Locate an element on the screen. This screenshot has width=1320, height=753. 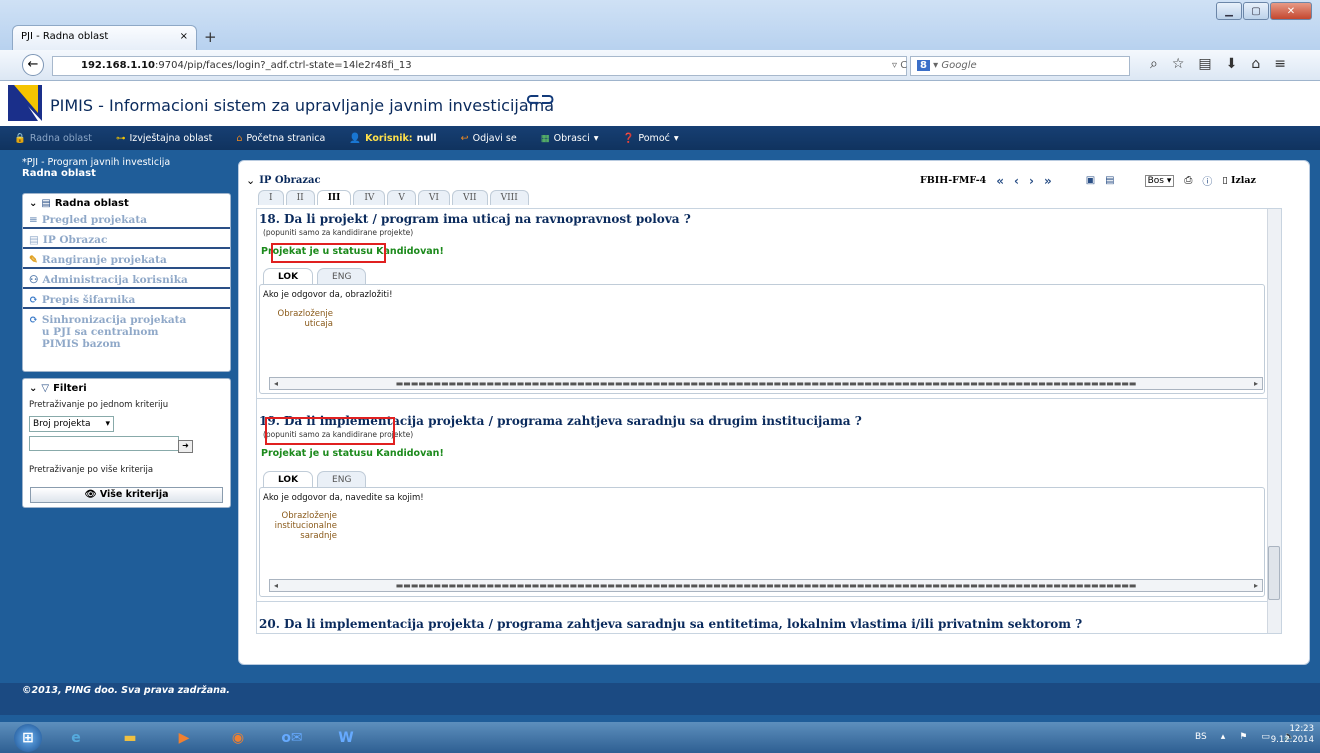
question-18-sub: (popuniti samo za kandidirane projekte) is located at coordinates (338, 232).